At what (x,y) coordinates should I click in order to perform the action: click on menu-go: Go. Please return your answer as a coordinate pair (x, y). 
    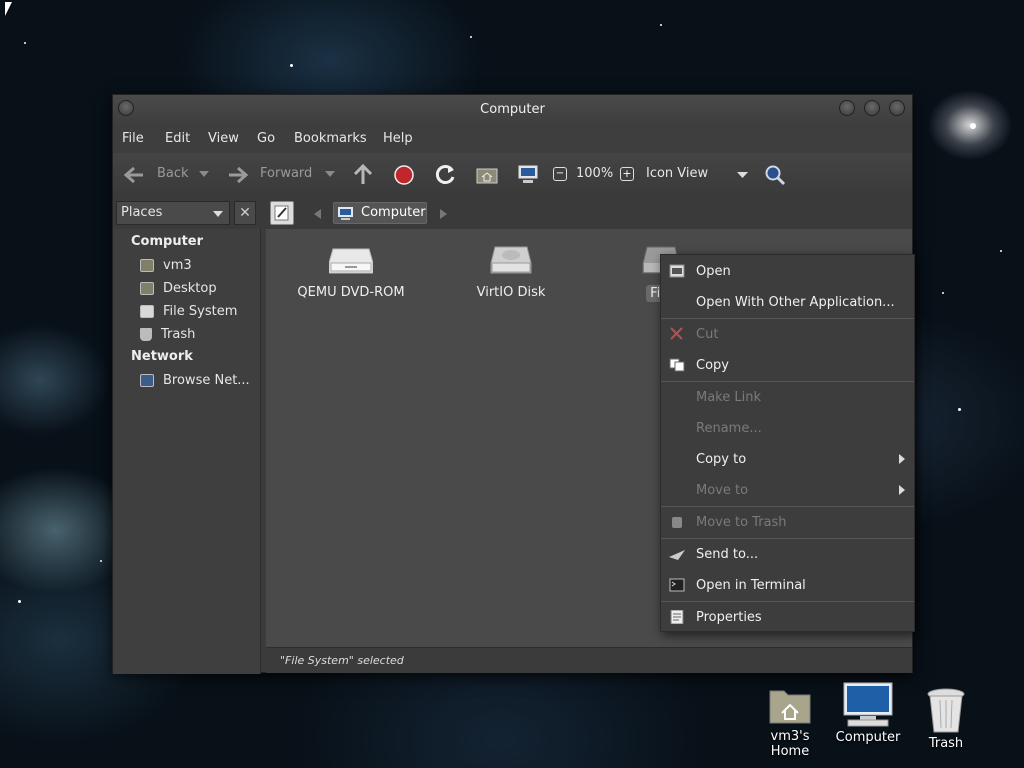
    Looking at the image, I should click on (266, 138).